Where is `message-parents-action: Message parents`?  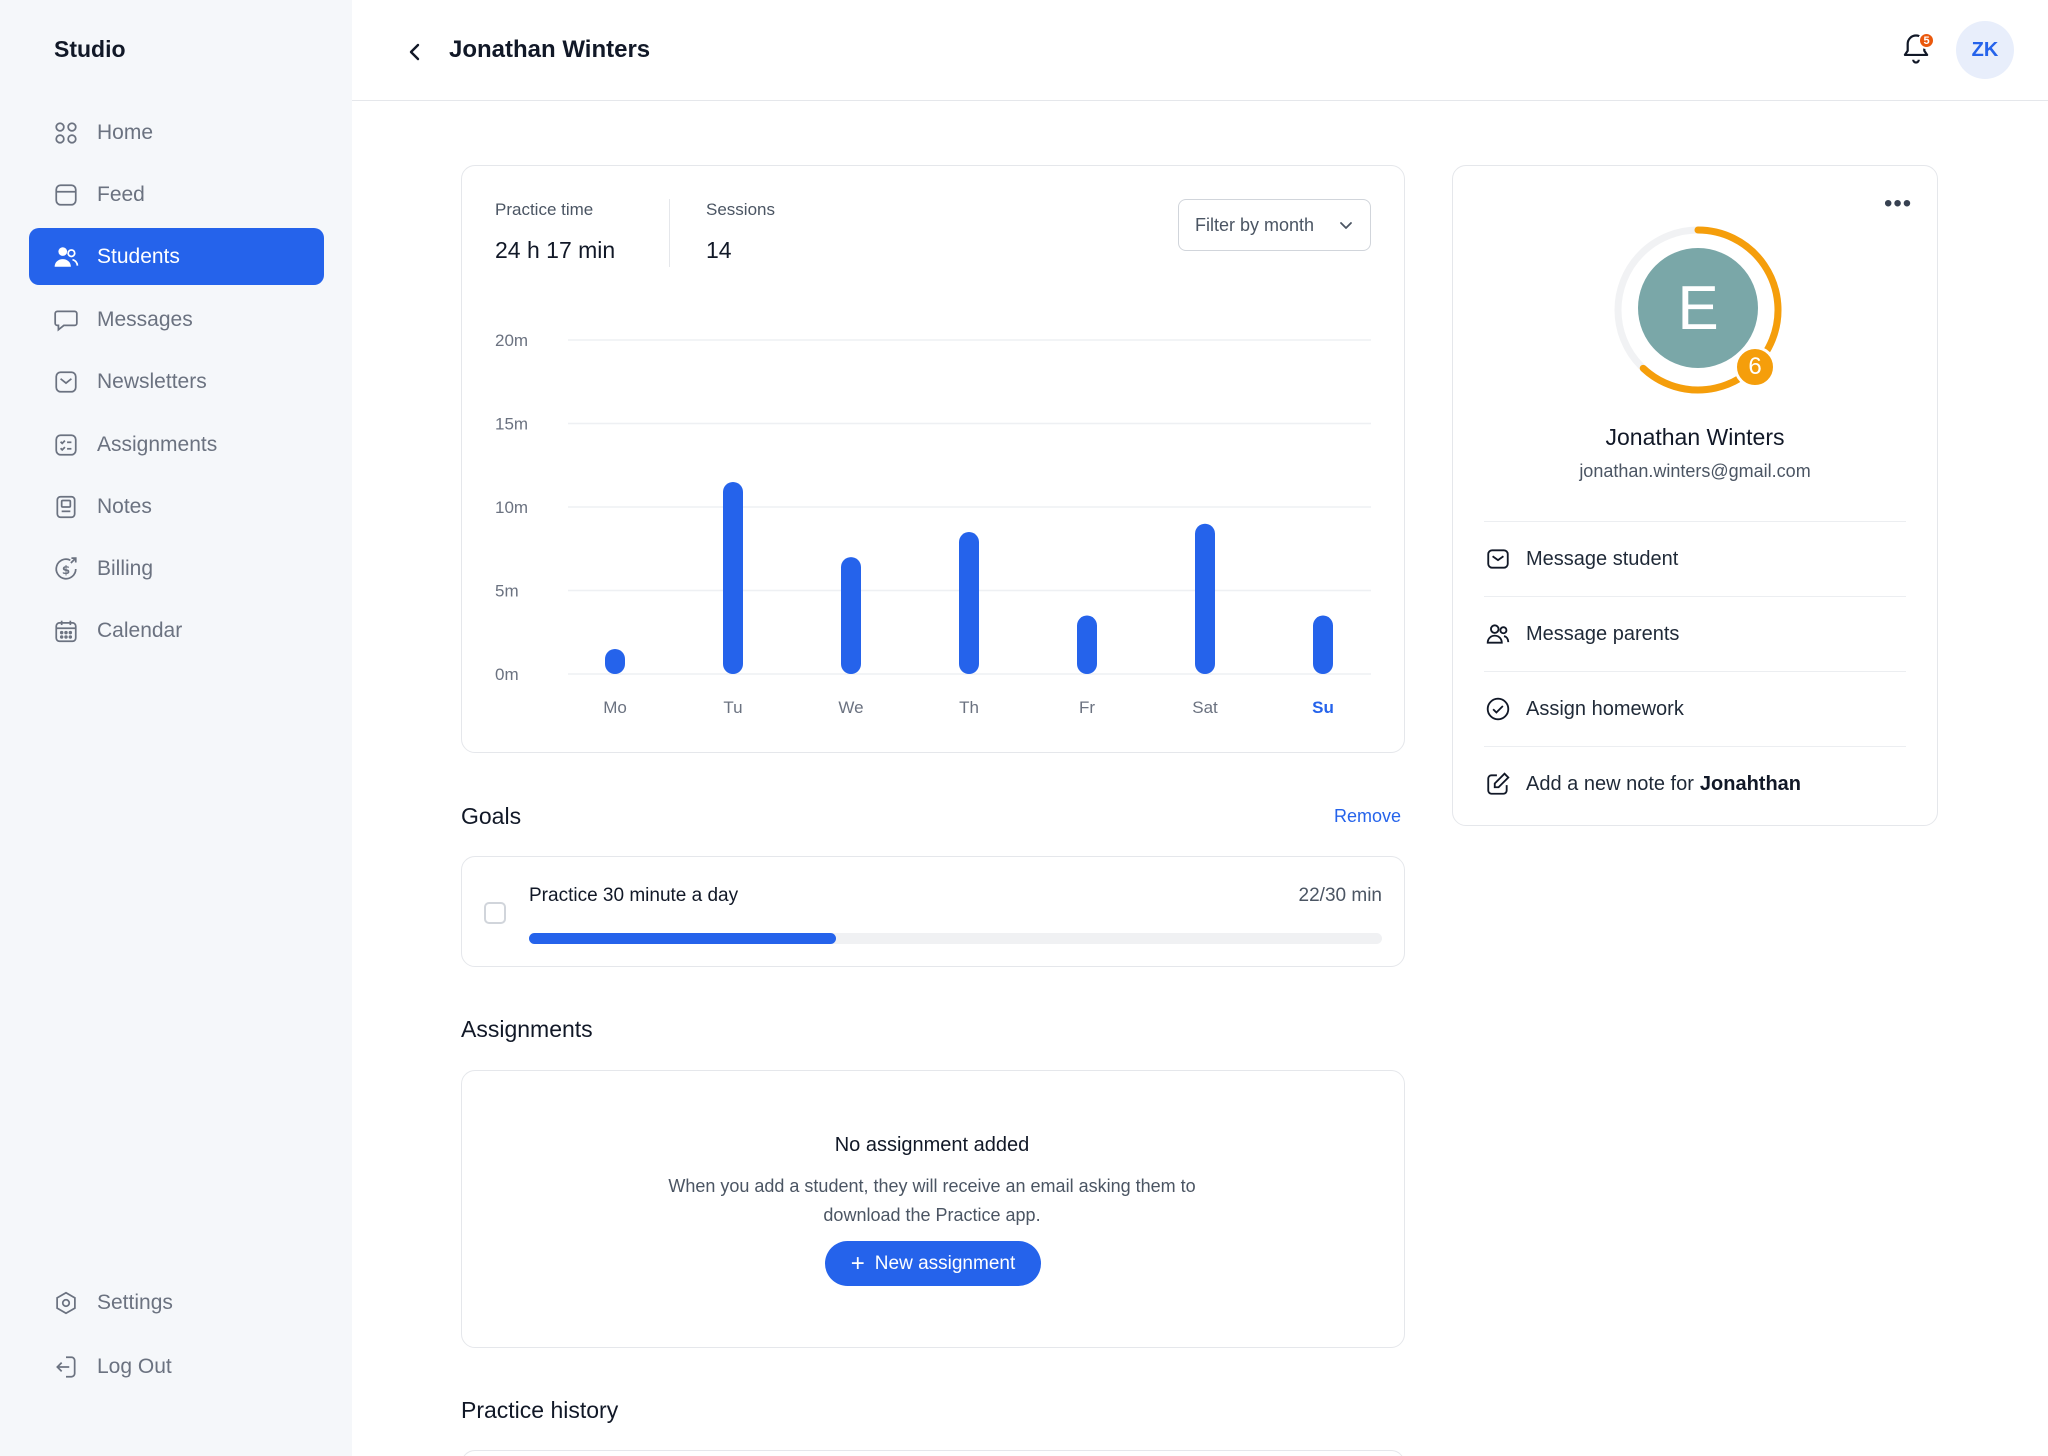 message-parents-action: Message parents is located at coordinates (1695, 633).